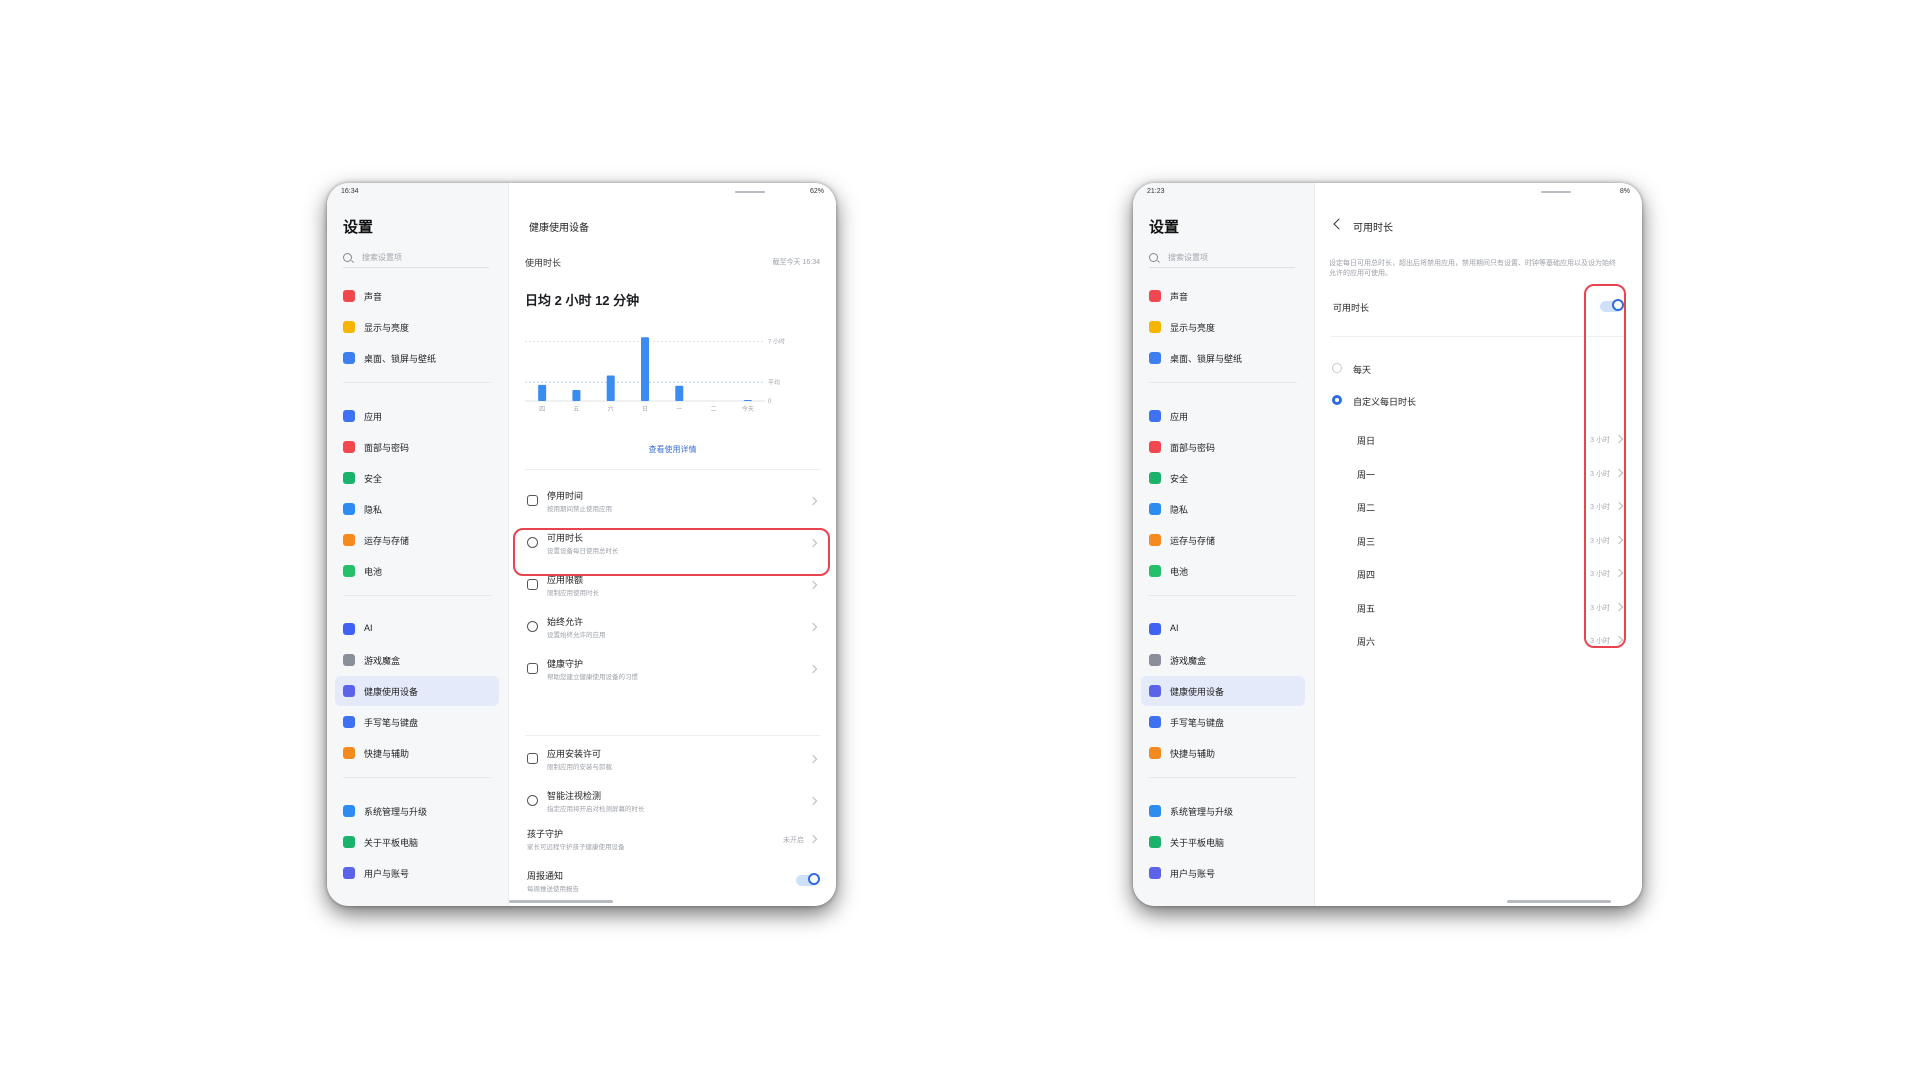 The width and height of the screenshot is (1920, 1080). What do you see at coordinates (579, 767) in the screenshot?
I see `row-subtitle: 限制应用的安装与卸载` at bounding box center [579, 767].